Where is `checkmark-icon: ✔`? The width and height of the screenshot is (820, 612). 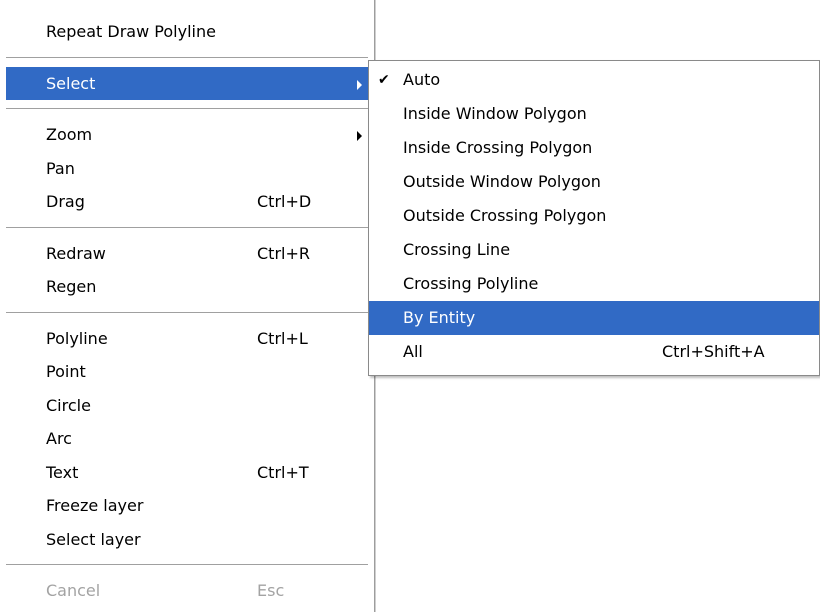
checkmark-icon: ✔ is located at coordinates (384, 80).